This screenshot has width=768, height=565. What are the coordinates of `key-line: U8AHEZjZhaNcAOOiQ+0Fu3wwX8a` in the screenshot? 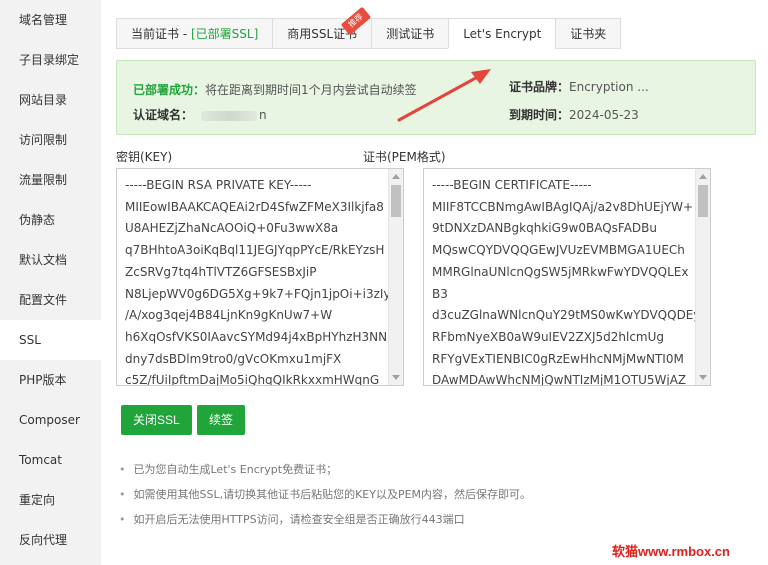 It's located at (232, 228).